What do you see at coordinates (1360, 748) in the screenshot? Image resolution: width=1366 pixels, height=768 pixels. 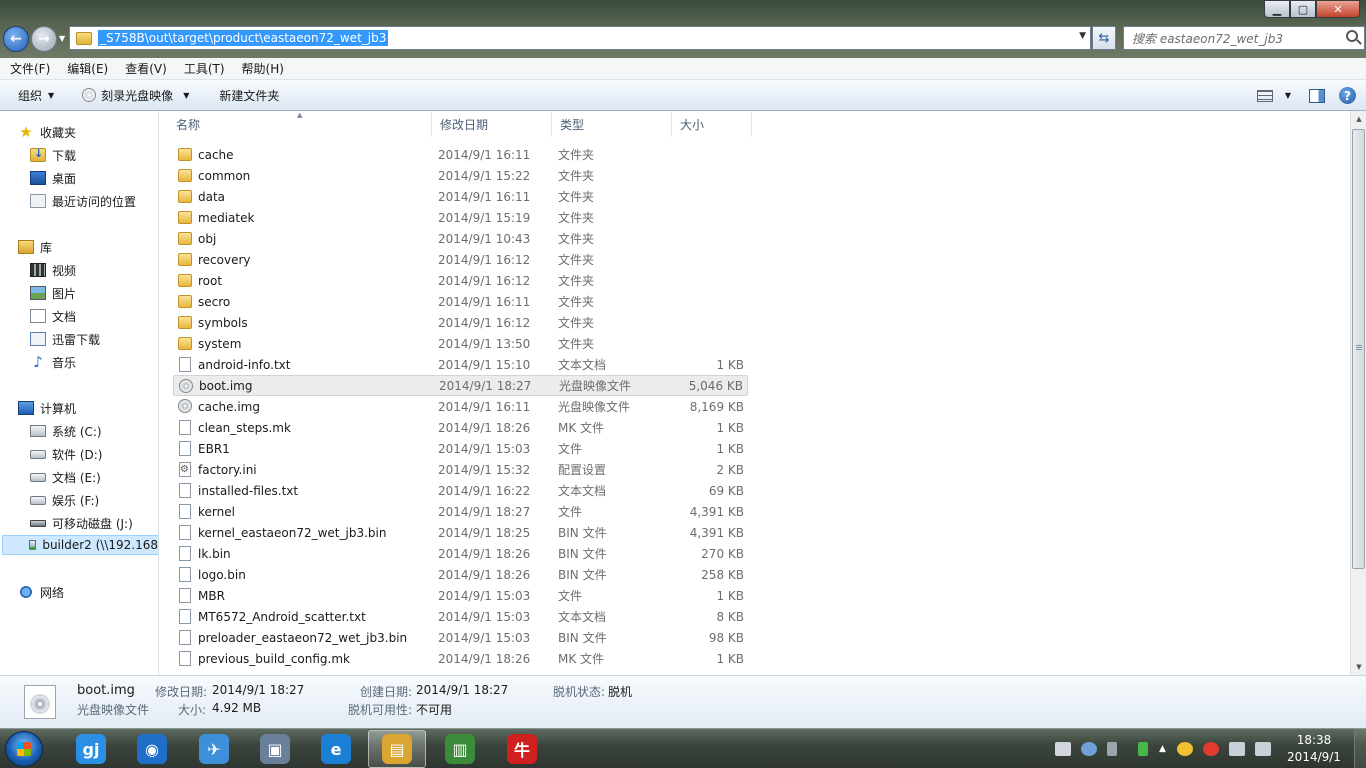 I see `show-desktop-button` at bounding box center [1360, 748].